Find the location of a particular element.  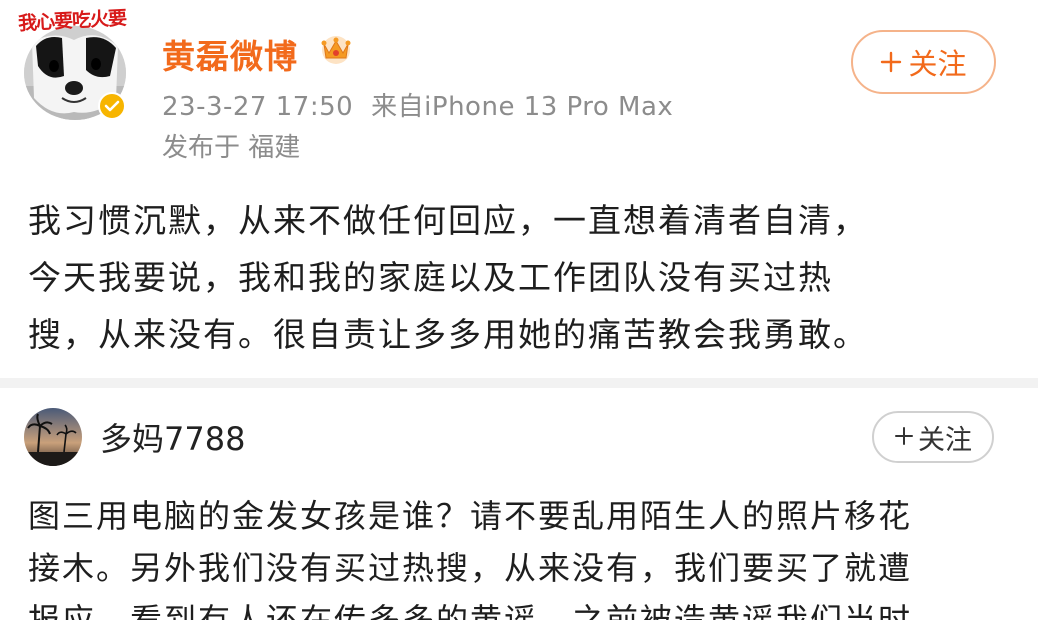

post-location: 发布于 福建 is located at coordinates (231, 148).